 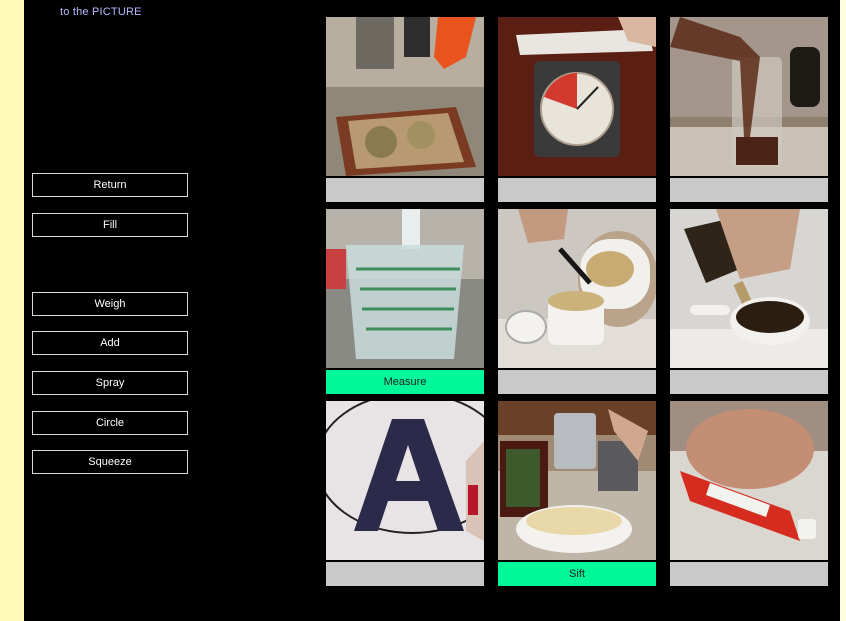 I want to click on picture-card-brush, so click(x=577, y=301).